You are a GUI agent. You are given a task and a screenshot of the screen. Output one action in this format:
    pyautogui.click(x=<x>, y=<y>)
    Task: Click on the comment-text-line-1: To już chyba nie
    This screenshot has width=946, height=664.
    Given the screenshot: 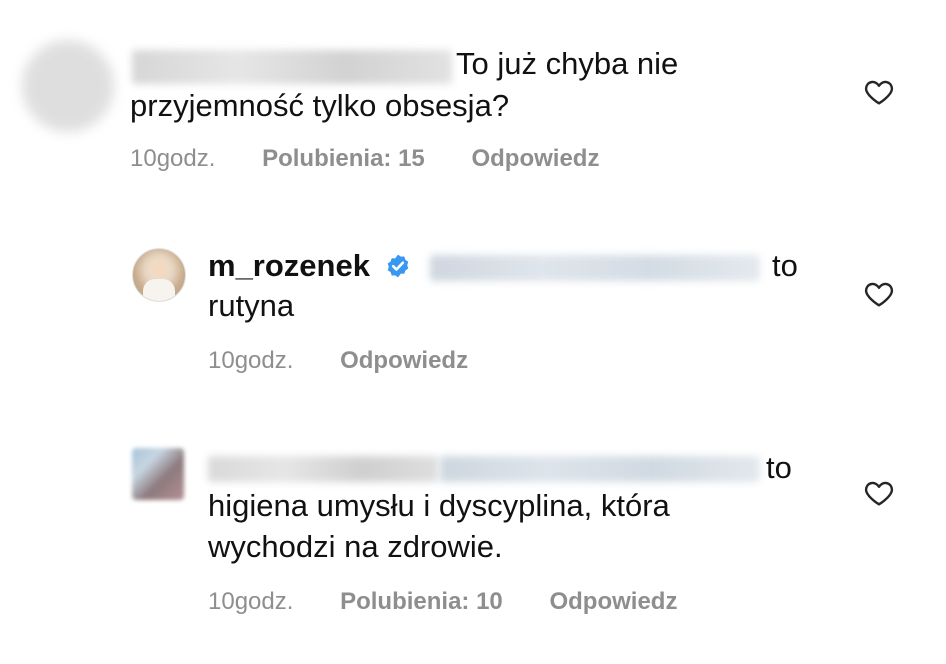 What is the action you would take?
    pyautogui.click(x=567, y=63)
    